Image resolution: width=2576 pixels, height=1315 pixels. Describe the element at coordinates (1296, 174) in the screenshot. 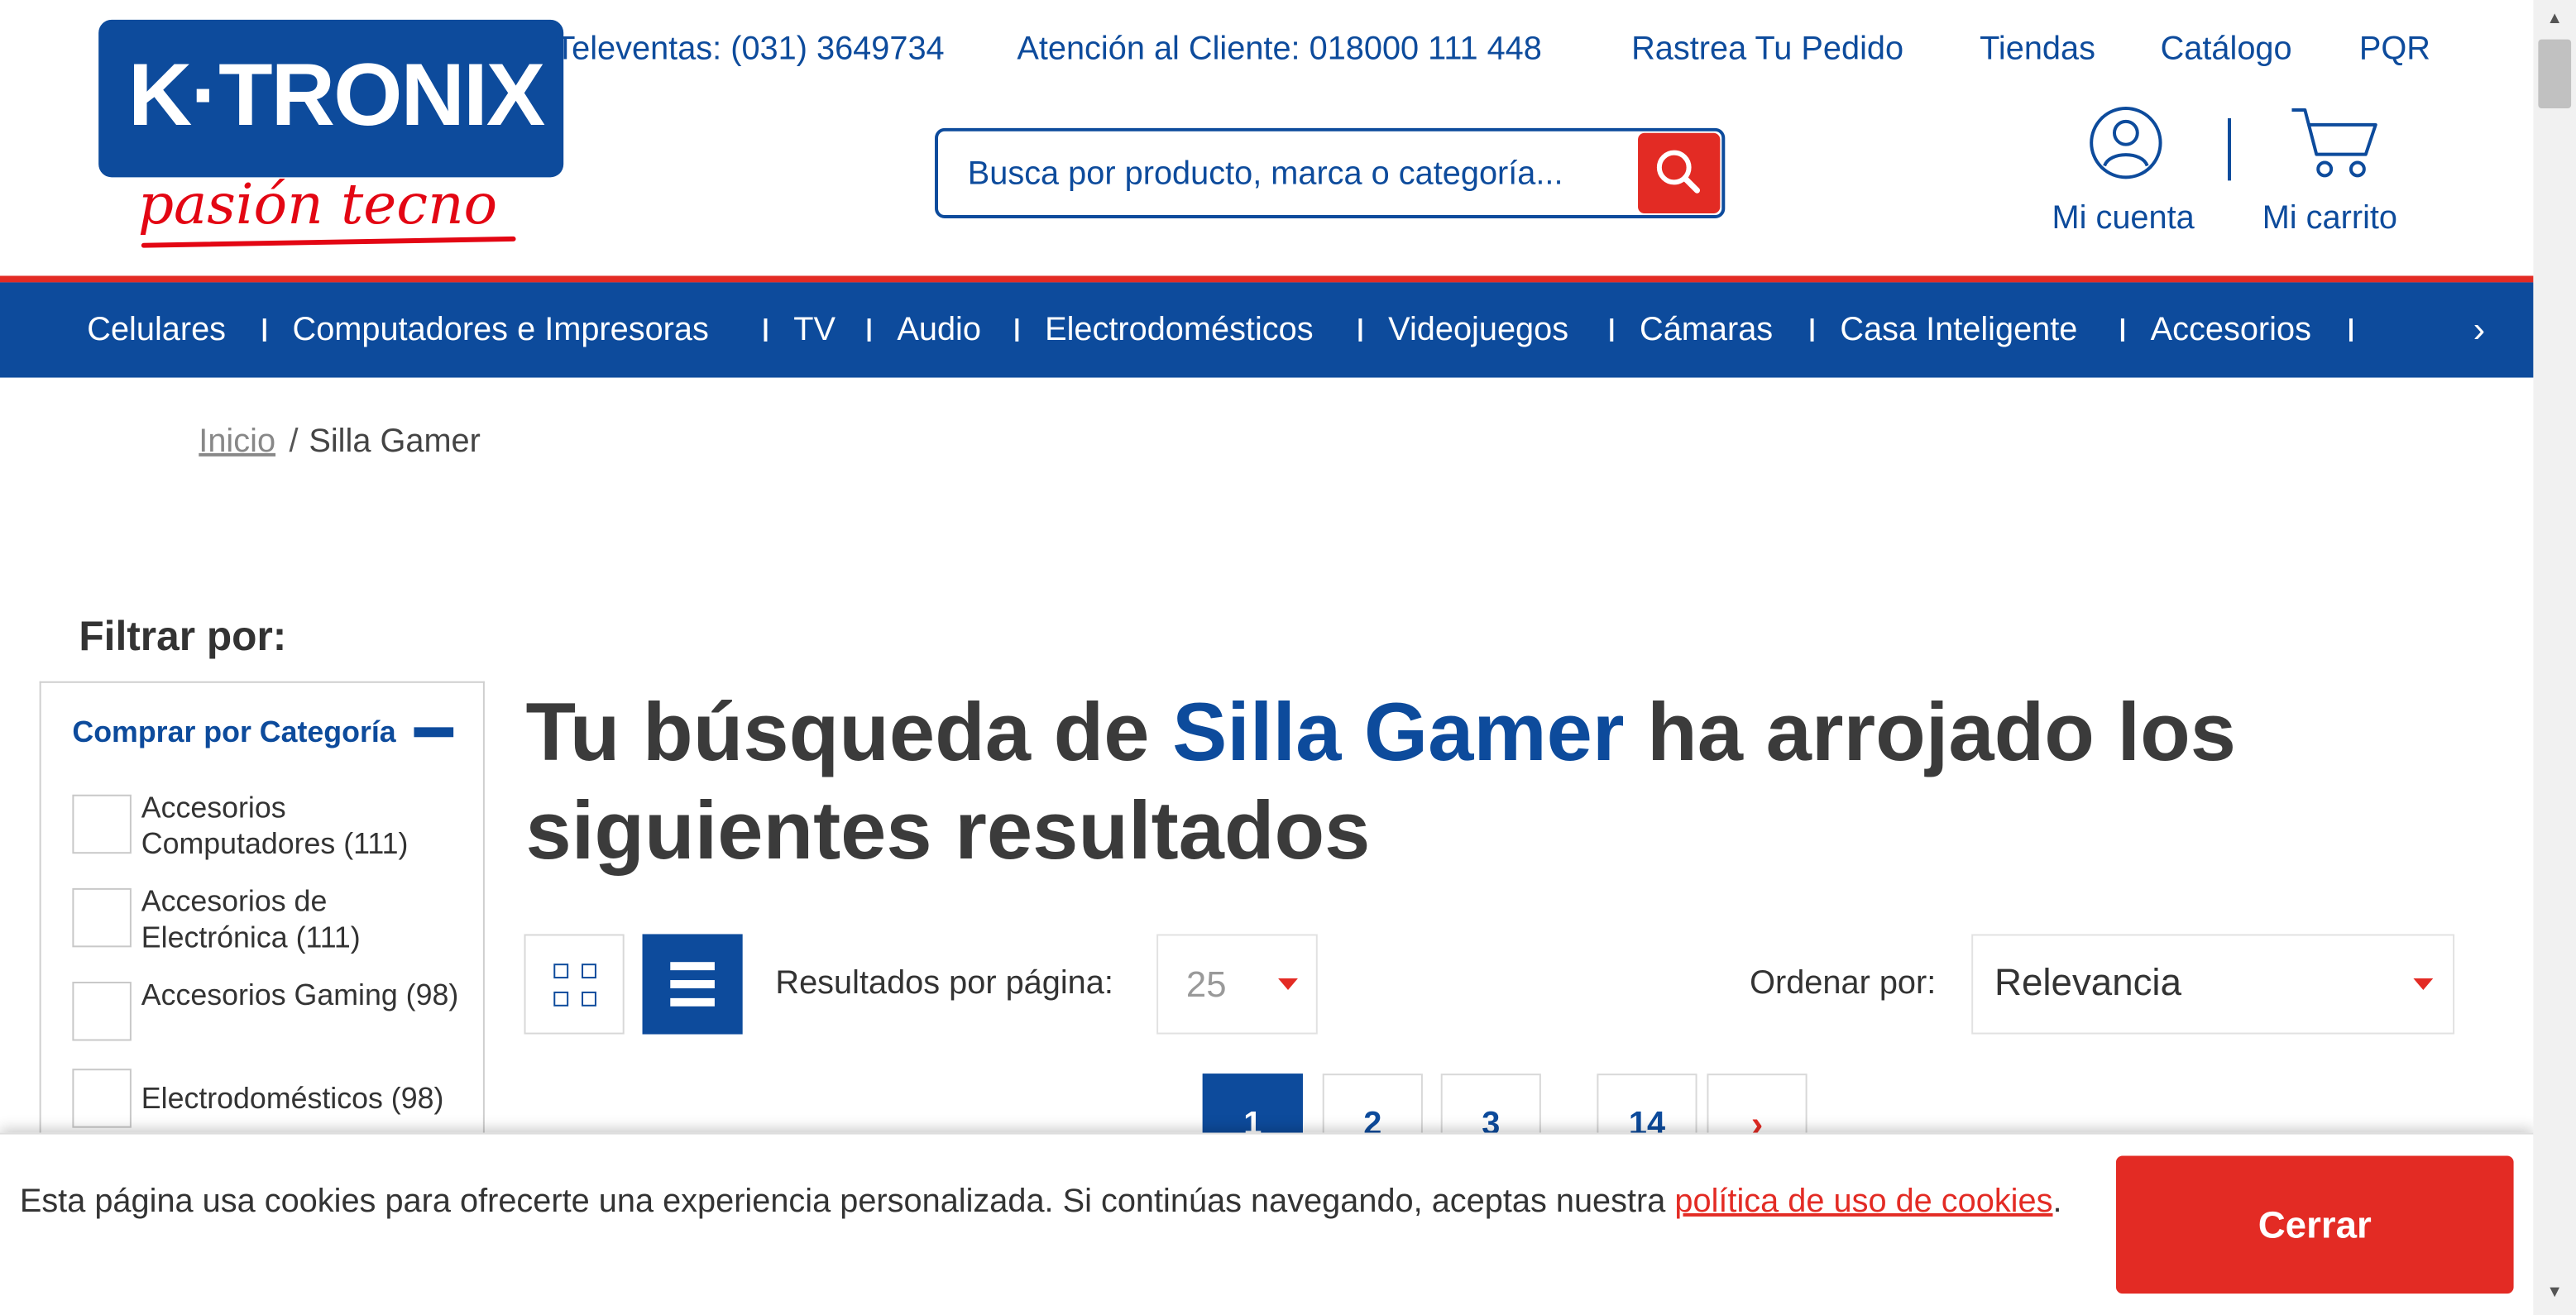

I see `search-input` at that location.